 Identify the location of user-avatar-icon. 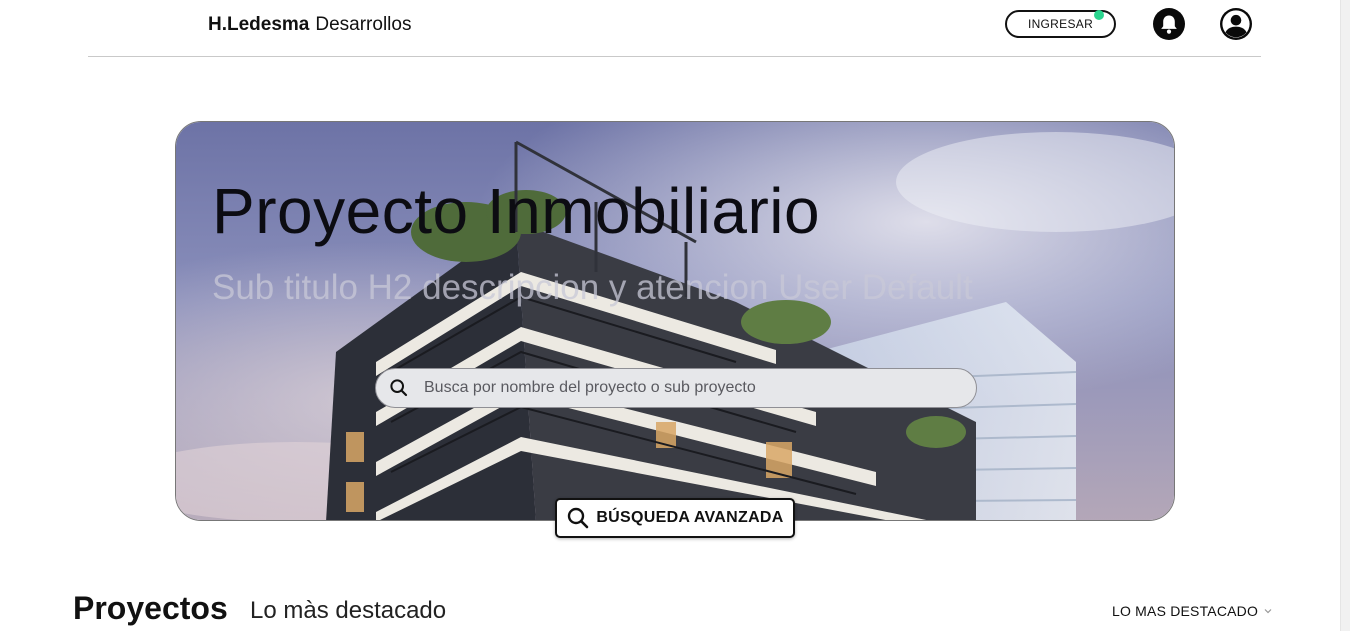
(1236, 24).